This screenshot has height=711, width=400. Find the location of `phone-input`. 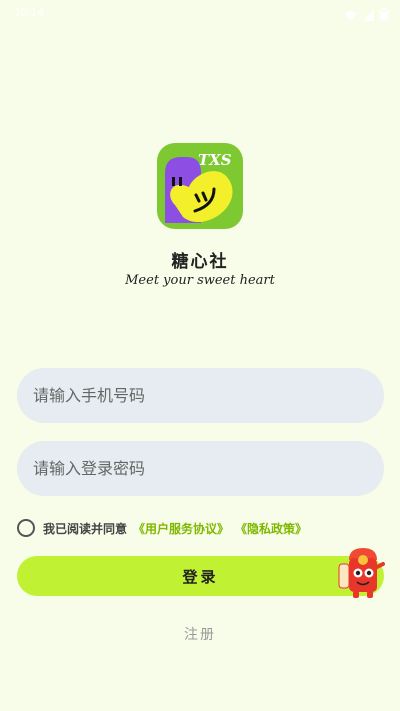

phone-input is located at coordinates (207, 395).